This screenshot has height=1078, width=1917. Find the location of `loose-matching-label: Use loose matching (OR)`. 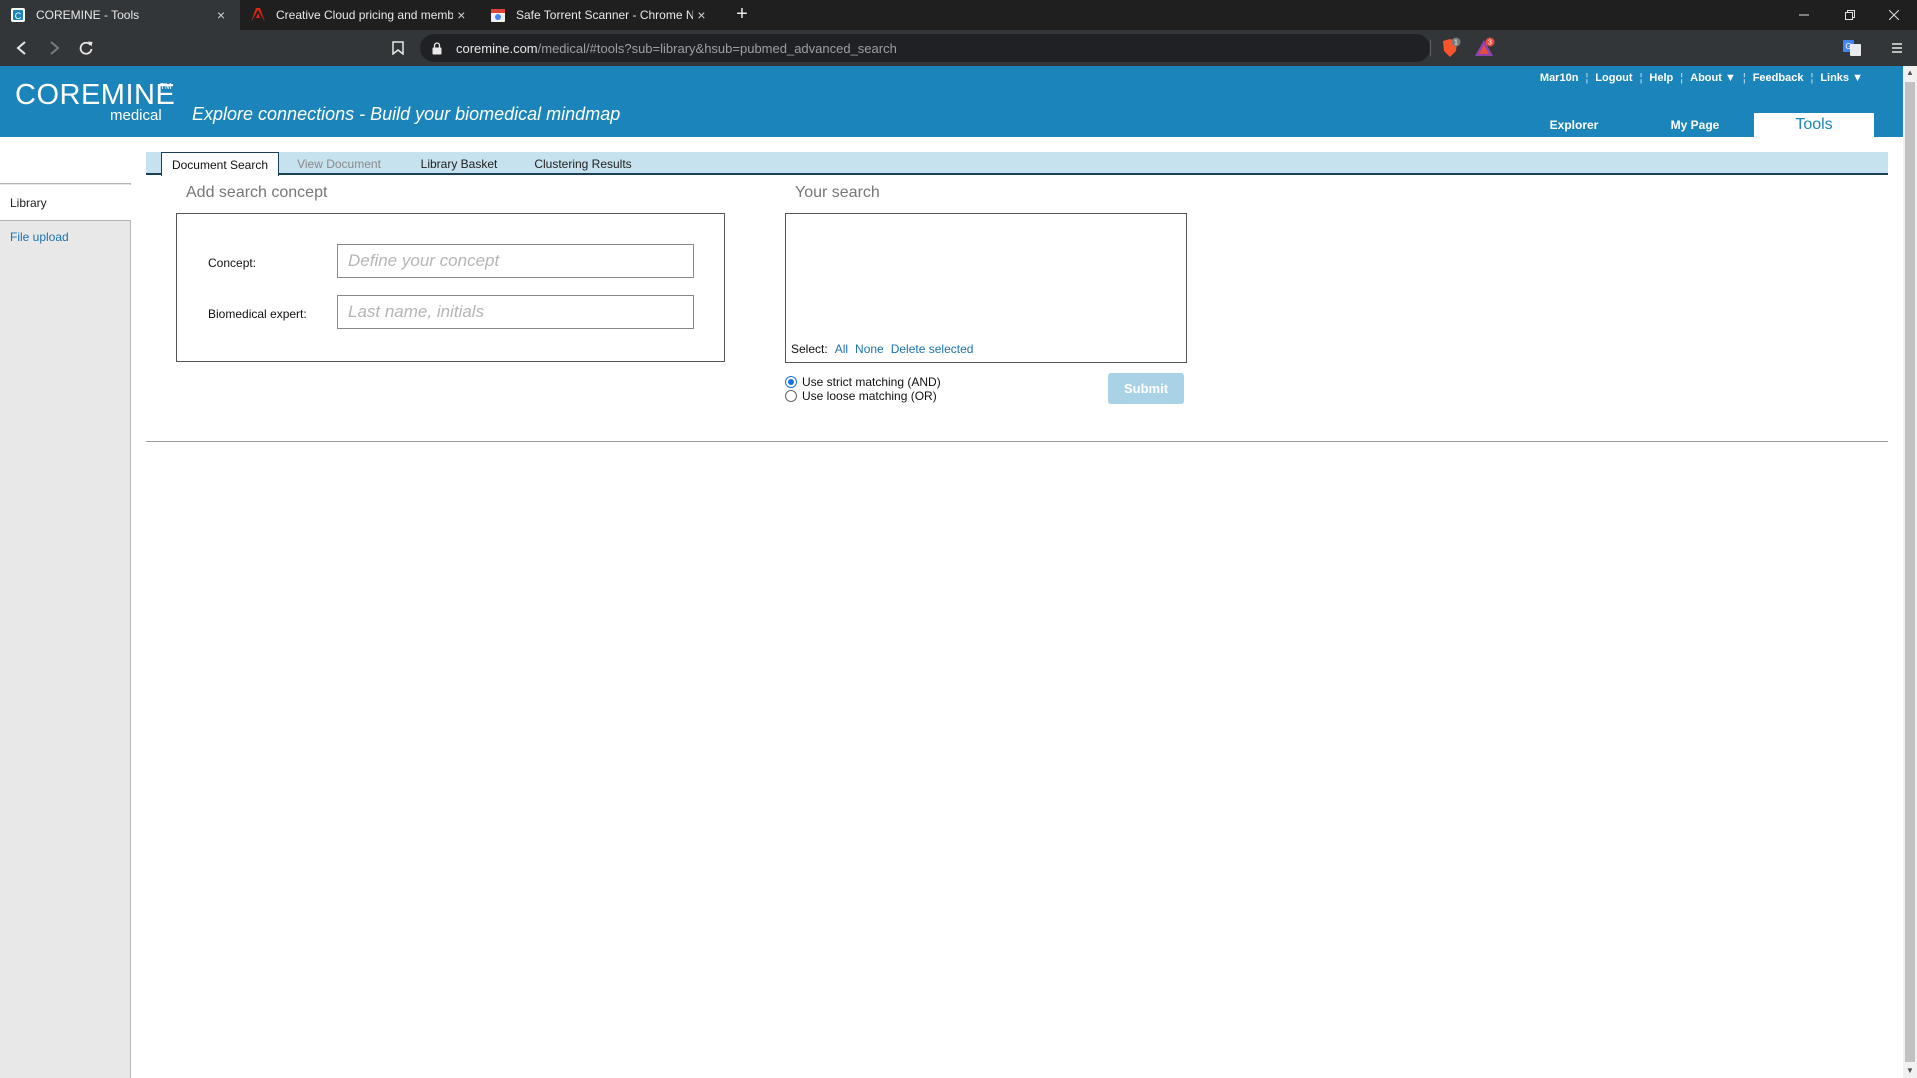

loose-matching-label: Use loose matching (OR) is located at coordinates (869, 396).